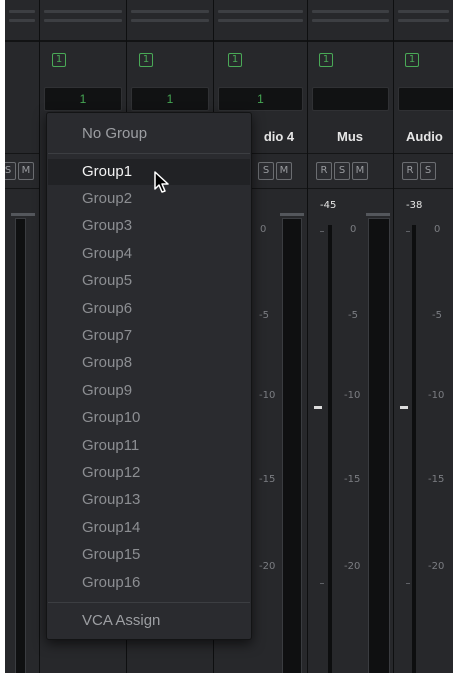 Image resolution: width=453 pixels, height=673 pixels. Describe the element at coordinates (423, 336) in the screenshot. I see `channel-strip: 1 Audio R S -38 0 -5 -10 -15 -20` at that location.